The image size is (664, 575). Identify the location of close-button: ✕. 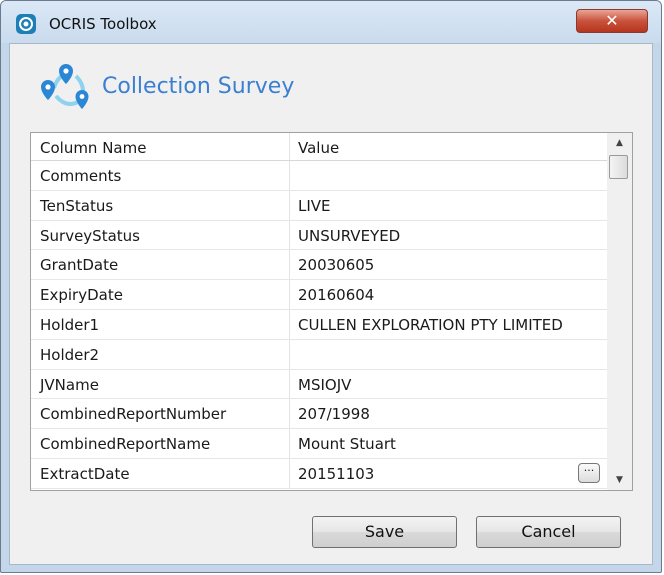
(612, 21).